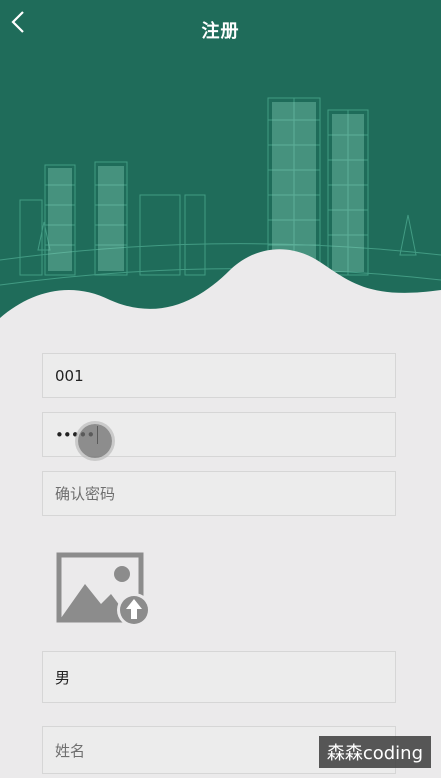 This screenshot has height=778, width=441. What do you see at coordinates (219, 677) in the screenshot?
I see `gender-select: 男` at bounding box center [219, 677].